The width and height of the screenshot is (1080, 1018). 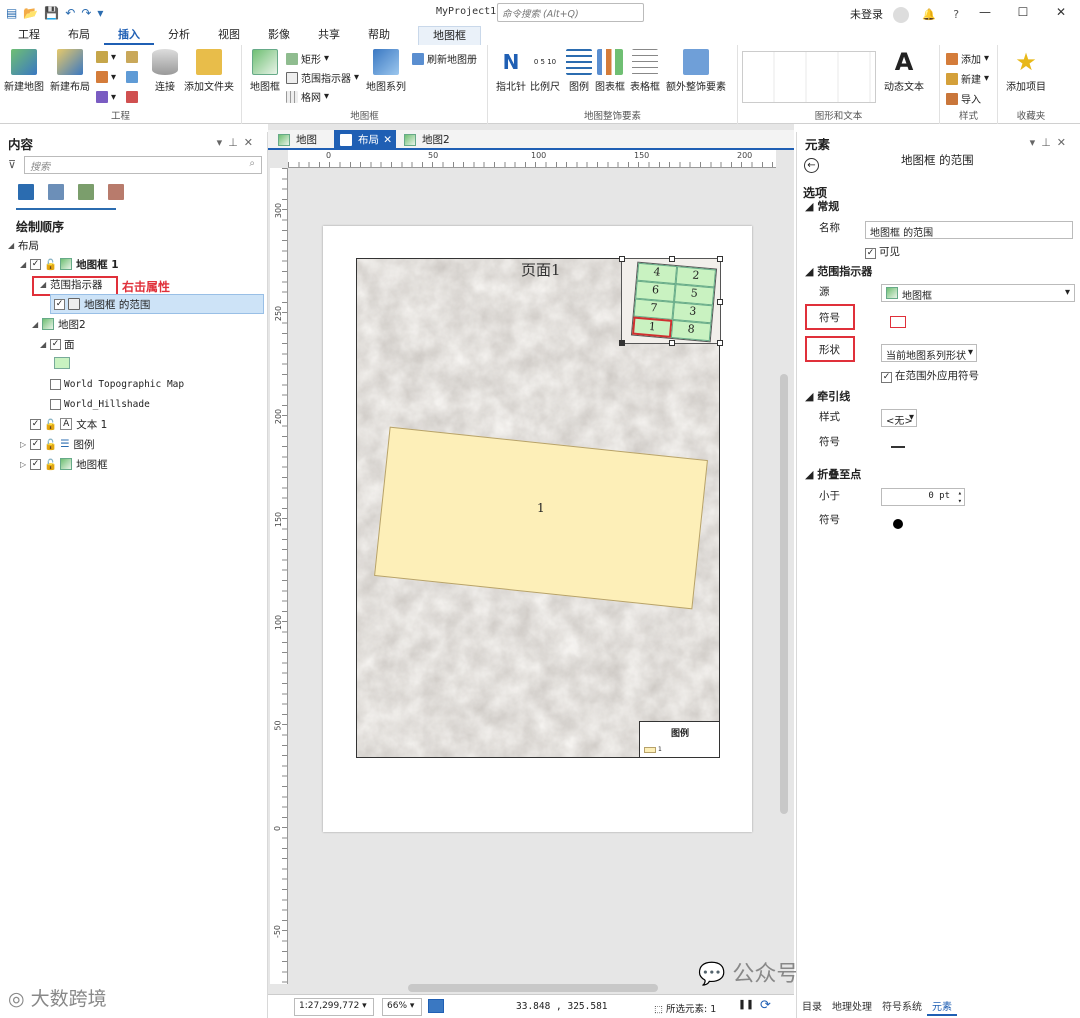 I want to click on north-arrow-button: N 指北针, so click(x=511, y=71).